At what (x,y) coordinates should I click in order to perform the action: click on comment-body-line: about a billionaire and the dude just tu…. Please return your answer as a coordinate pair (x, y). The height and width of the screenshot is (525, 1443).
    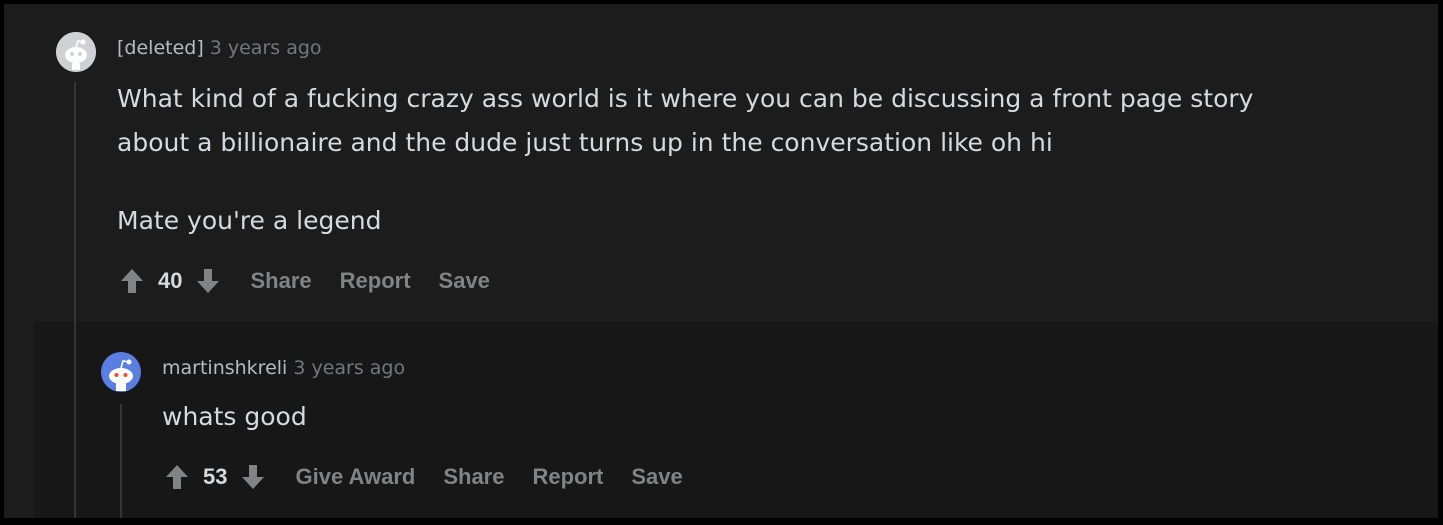
    Looking at the image, I should click on (585, 142).